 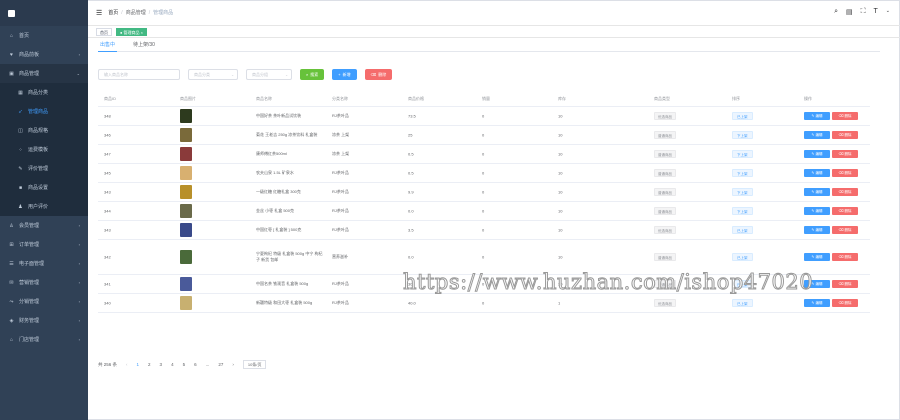 What do you see at coordinates (136, 12) in the screenshot?
I see `breadcrumb-goods: 商品管理` at bounding box center [136, 12].